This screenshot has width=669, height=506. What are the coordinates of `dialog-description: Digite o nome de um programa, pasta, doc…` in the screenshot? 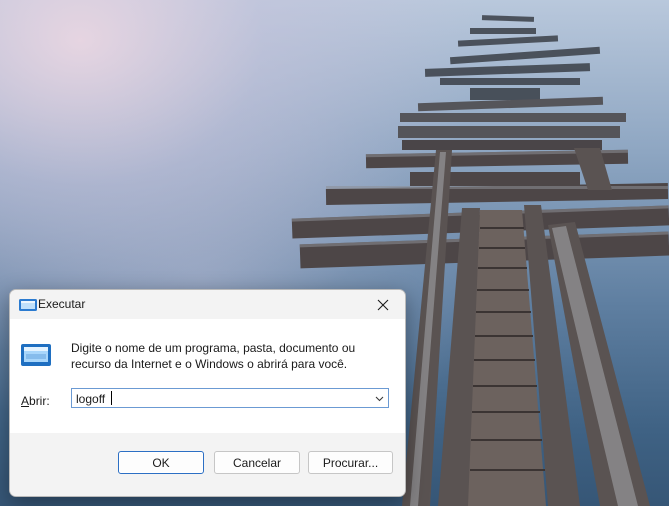 It's located at (213, 356).